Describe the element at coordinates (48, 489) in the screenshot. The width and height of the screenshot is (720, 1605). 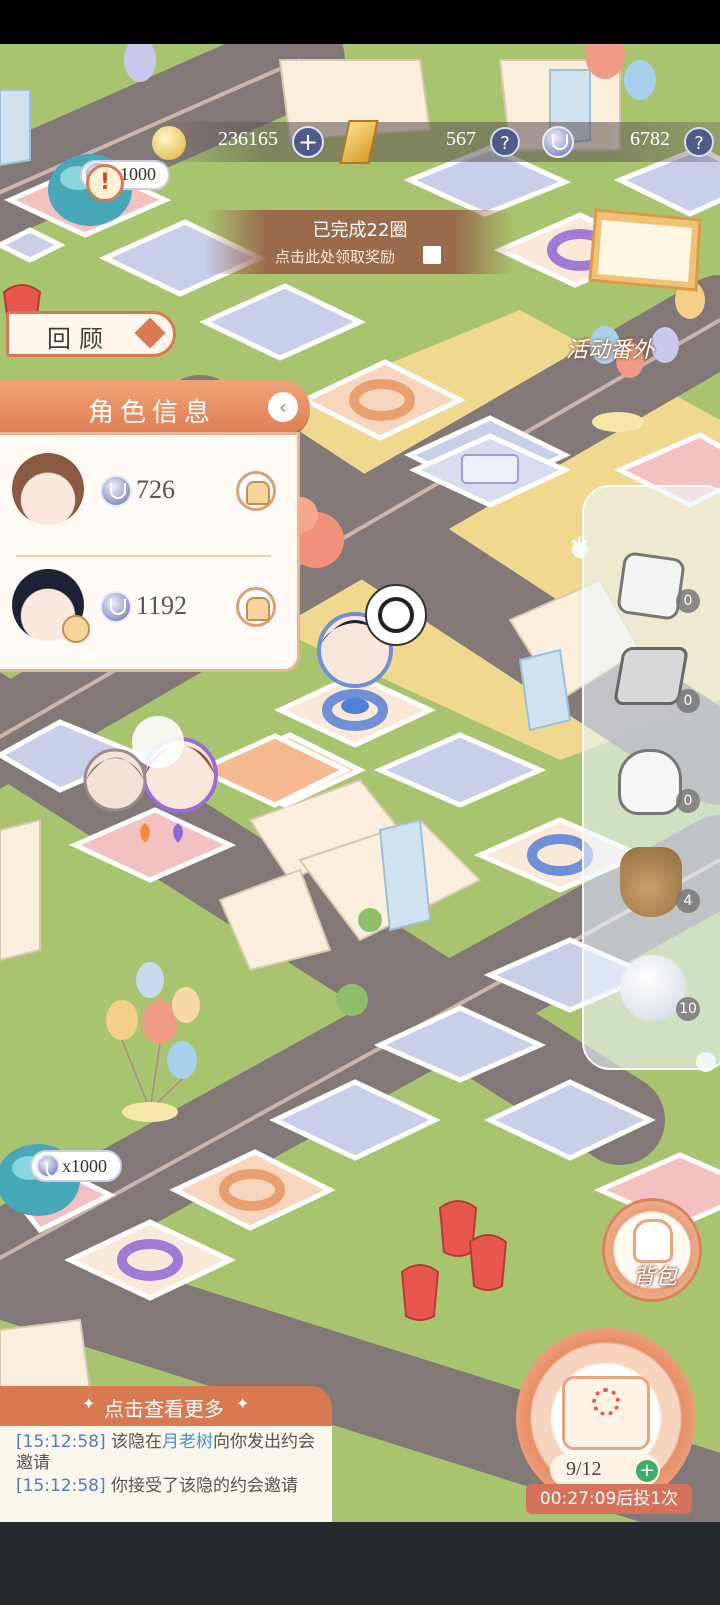
I see `avatar` at that location.